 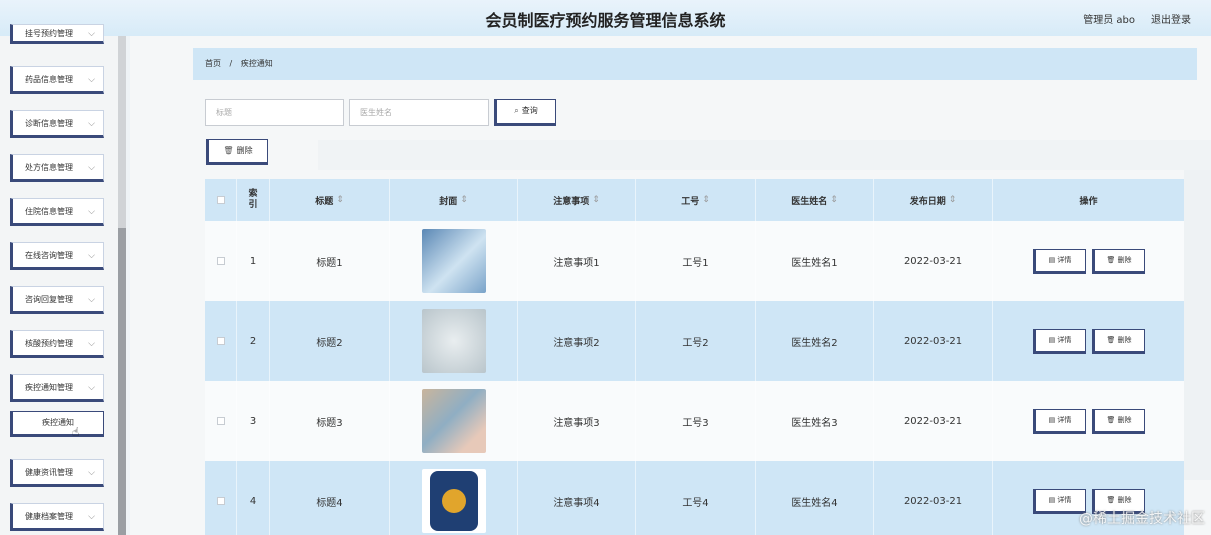 What do you see at coordinates (454, 200) in the screenshot?
I see `header-cover: 封面 ⇕` at bounding box center [454, 200].